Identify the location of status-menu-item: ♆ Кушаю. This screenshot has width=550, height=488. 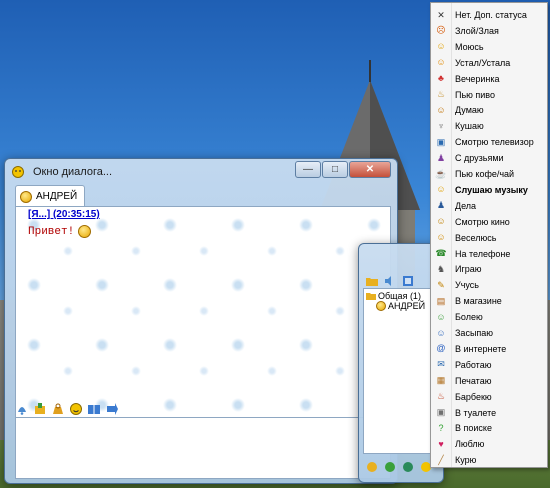
(489, 126).